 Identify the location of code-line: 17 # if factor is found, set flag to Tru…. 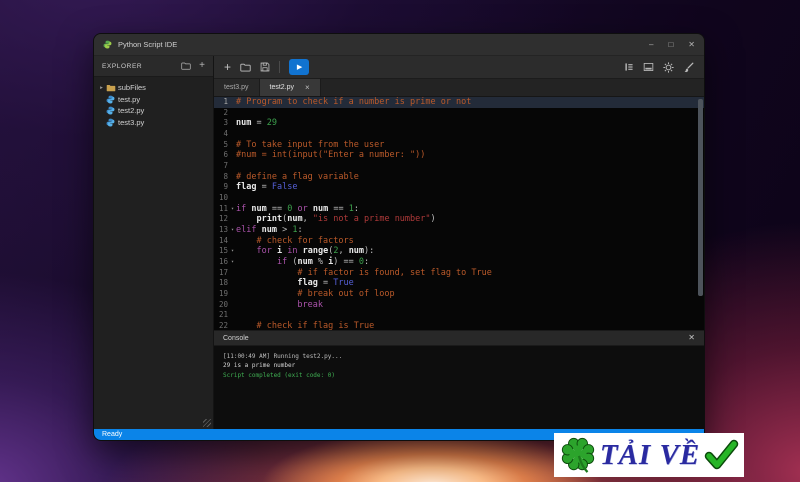
(459, 273).